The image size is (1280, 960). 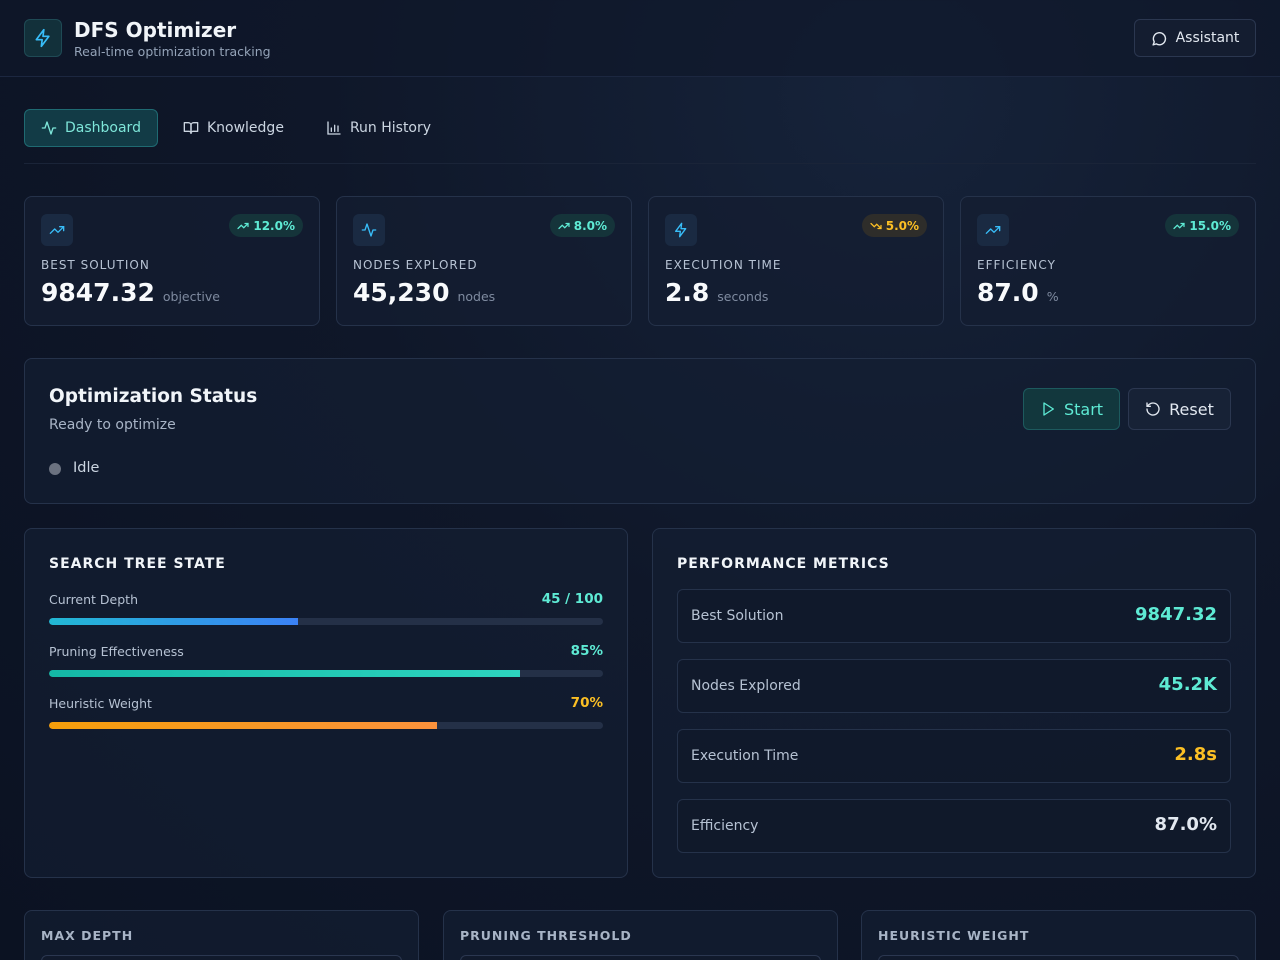 I want to click on assistant-label: Assistant, so click(x=1207, y=38).